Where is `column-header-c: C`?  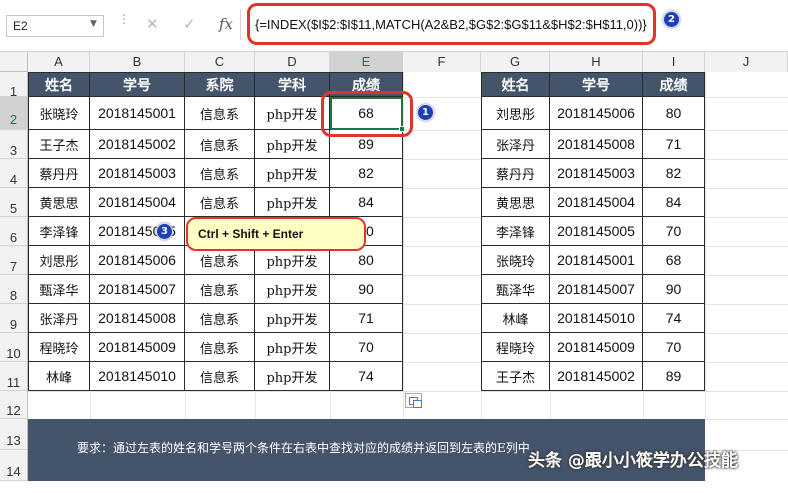
column-header-c: C is located at coordinates (220, 62).